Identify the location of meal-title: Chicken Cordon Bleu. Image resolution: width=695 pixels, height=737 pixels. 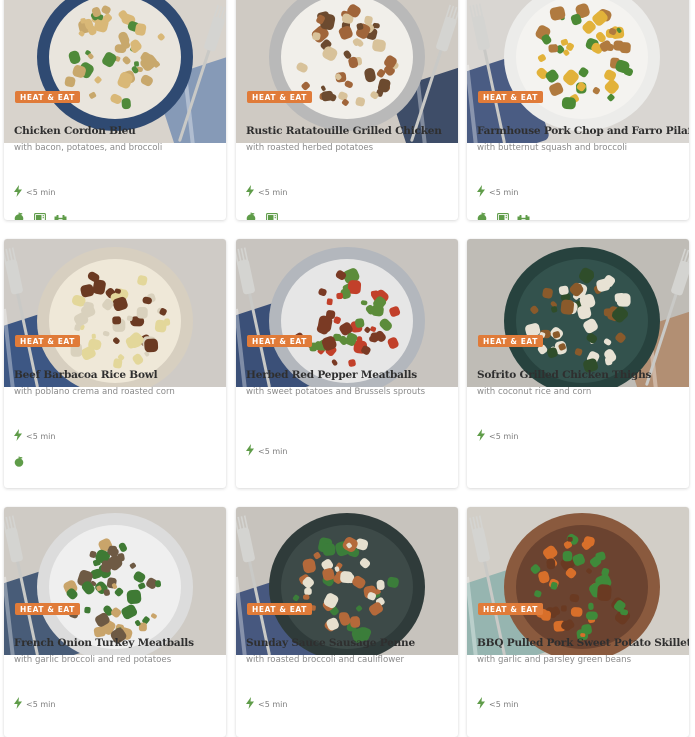
(117, 131).